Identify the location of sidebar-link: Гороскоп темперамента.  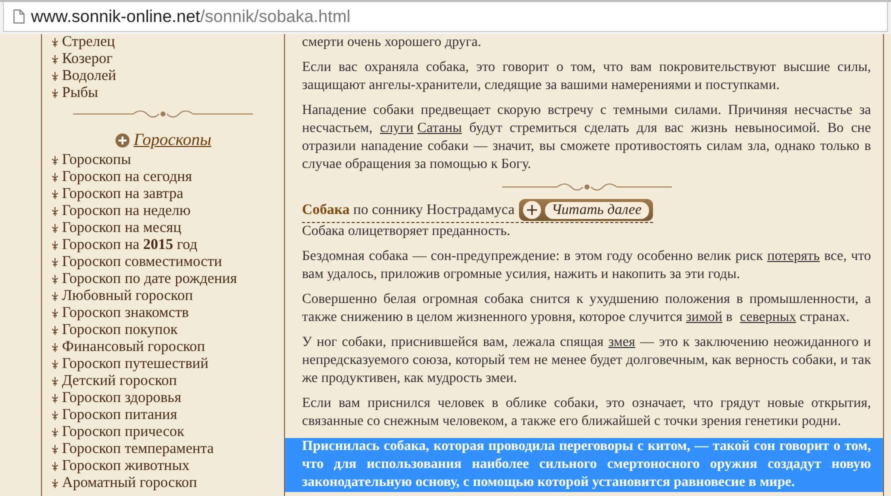
(138, 449).